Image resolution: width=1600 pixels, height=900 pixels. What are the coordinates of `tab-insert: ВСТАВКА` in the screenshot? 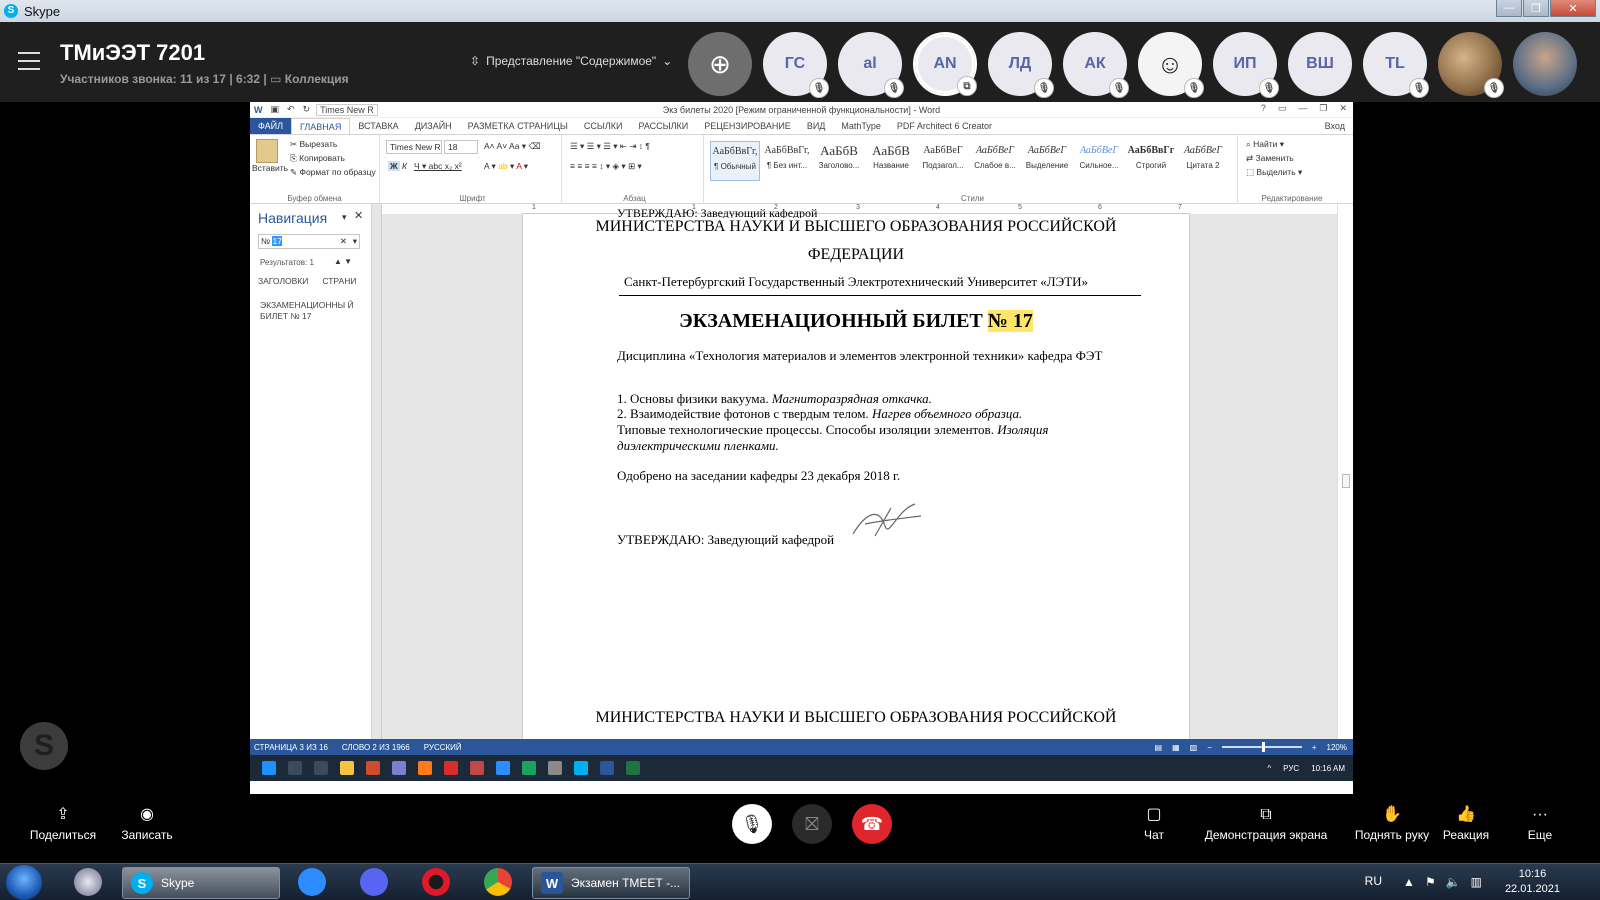 It's located at (378, 126).